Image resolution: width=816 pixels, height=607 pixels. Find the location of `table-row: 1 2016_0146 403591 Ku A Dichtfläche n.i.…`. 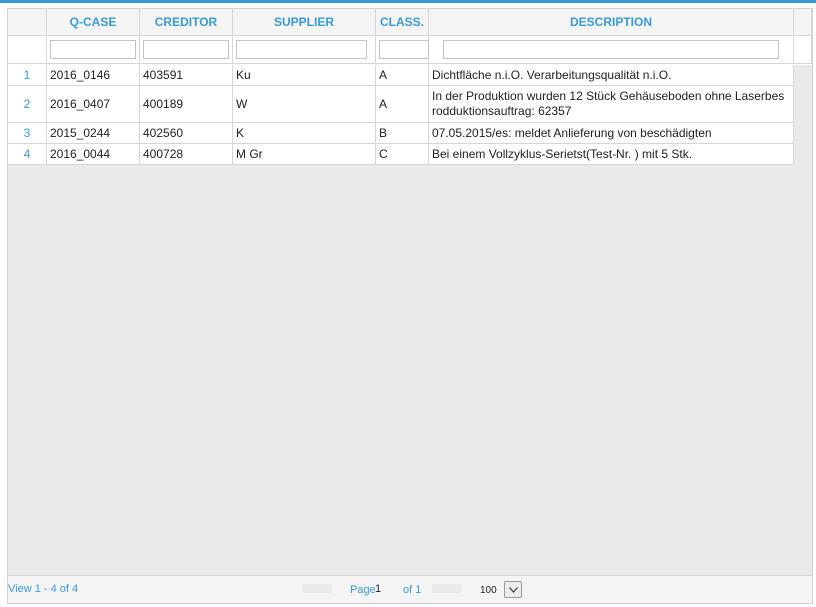

table-row: 1 2016_0146 403591 Ku A Dichtfläche n.i.… is located at coordinates (401, 75).